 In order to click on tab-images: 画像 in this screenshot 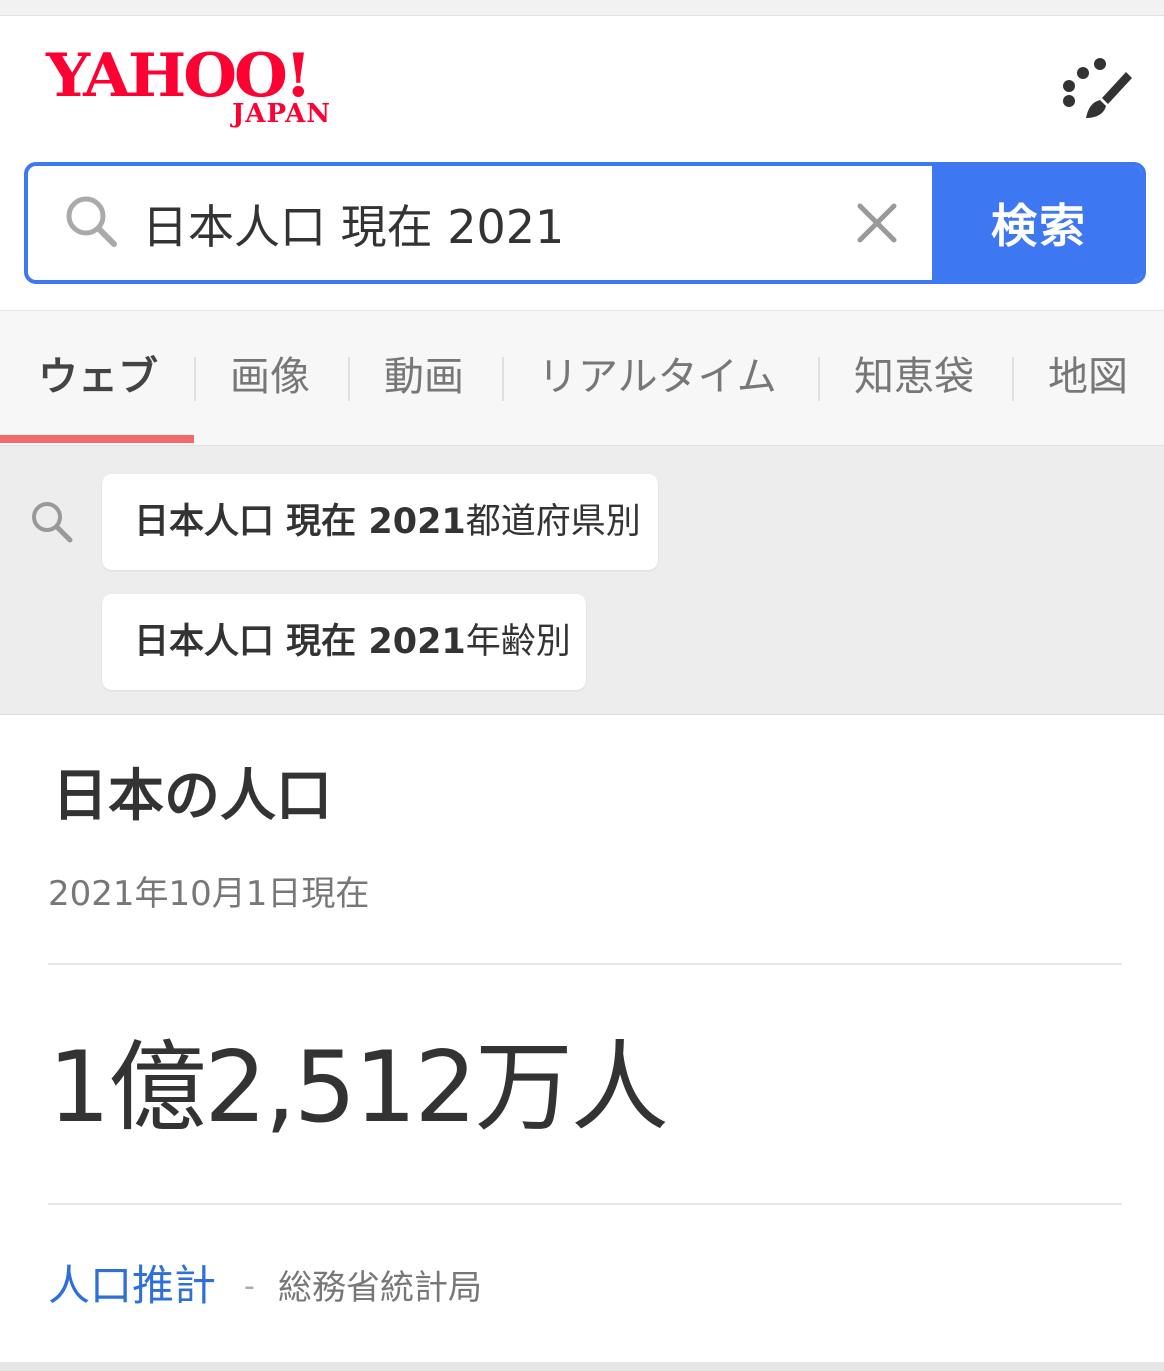, I will do `click(270, 377)`.